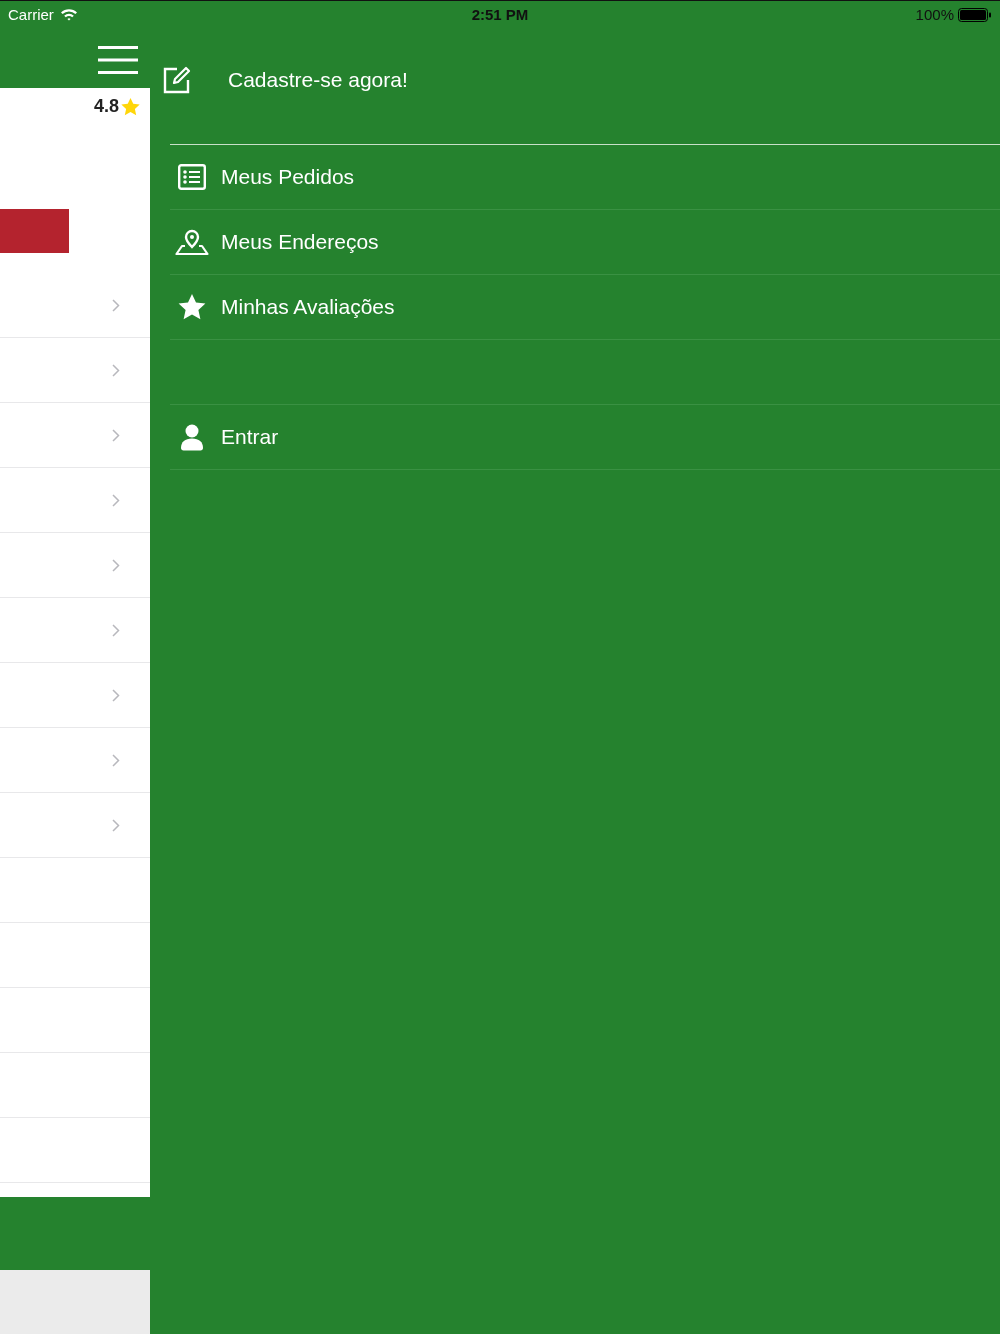  I want to click on user-icon, so click(192, 437).